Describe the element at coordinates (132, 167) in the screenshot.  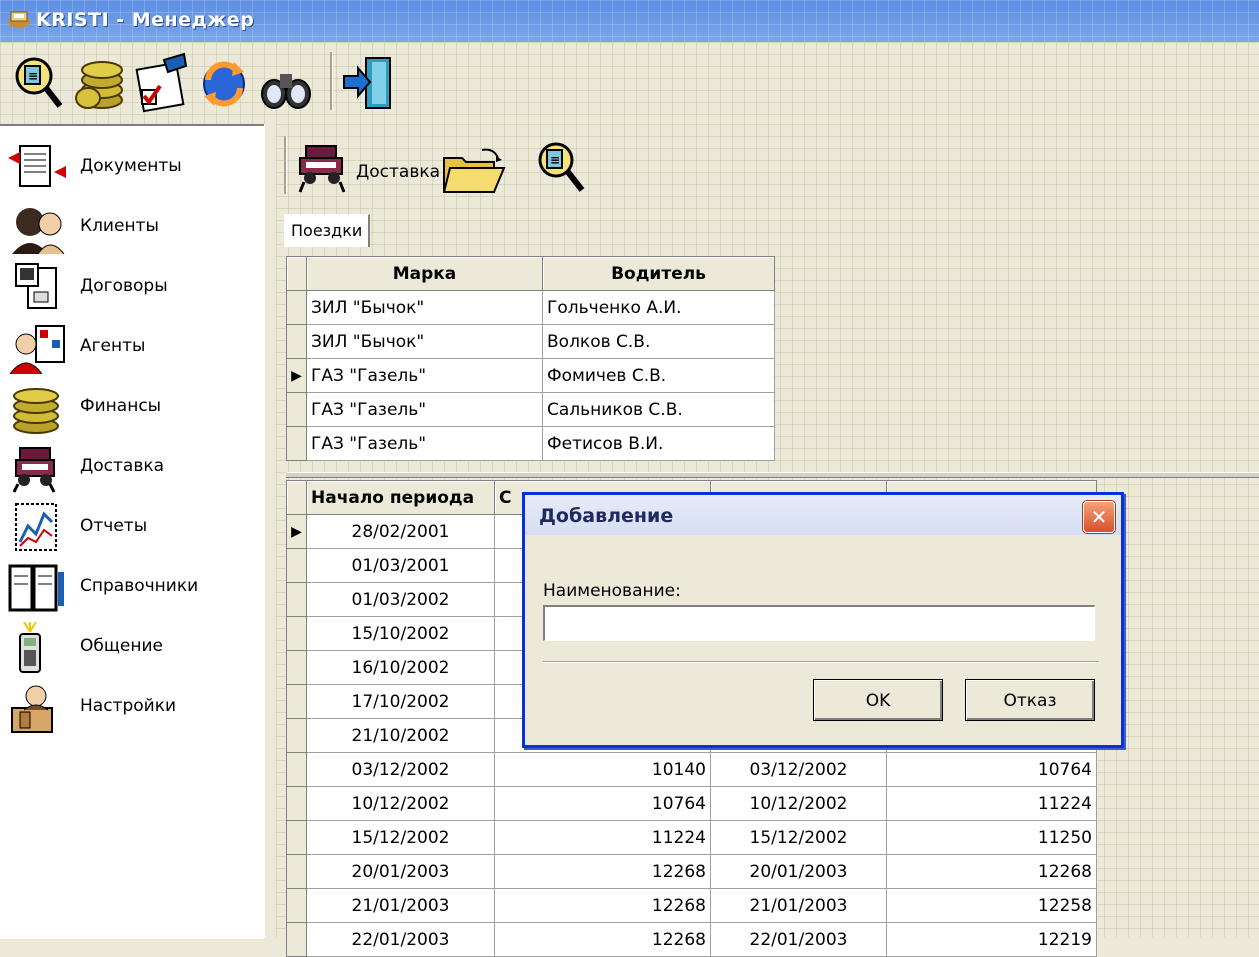
I see `sidebar-item-documents: Документы` at that location.